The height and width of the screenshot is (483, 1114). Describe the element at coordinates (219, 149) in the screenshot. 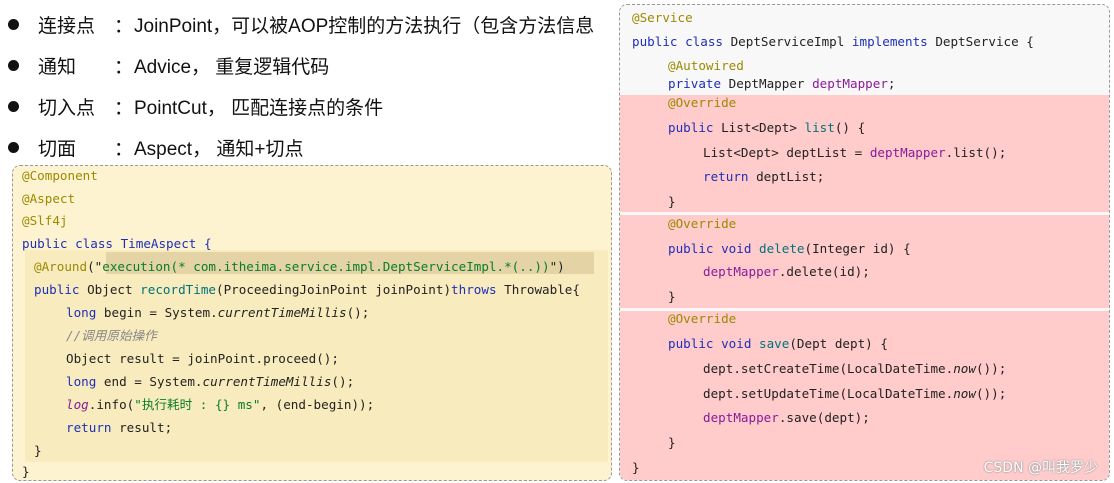

I see `term-description: Aspect， 通知+切点` at that location.